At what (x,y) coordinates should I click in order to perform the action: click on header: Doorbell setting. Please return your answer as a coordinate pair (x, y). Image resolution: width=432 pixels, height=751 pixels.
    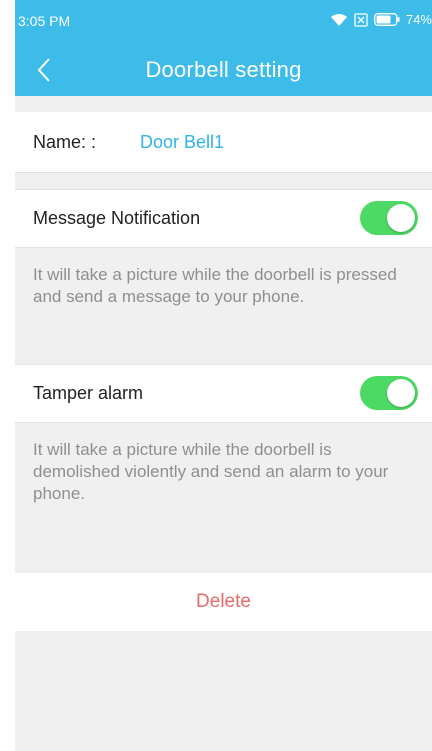
    Looking at the image, I should click on (223, 70).